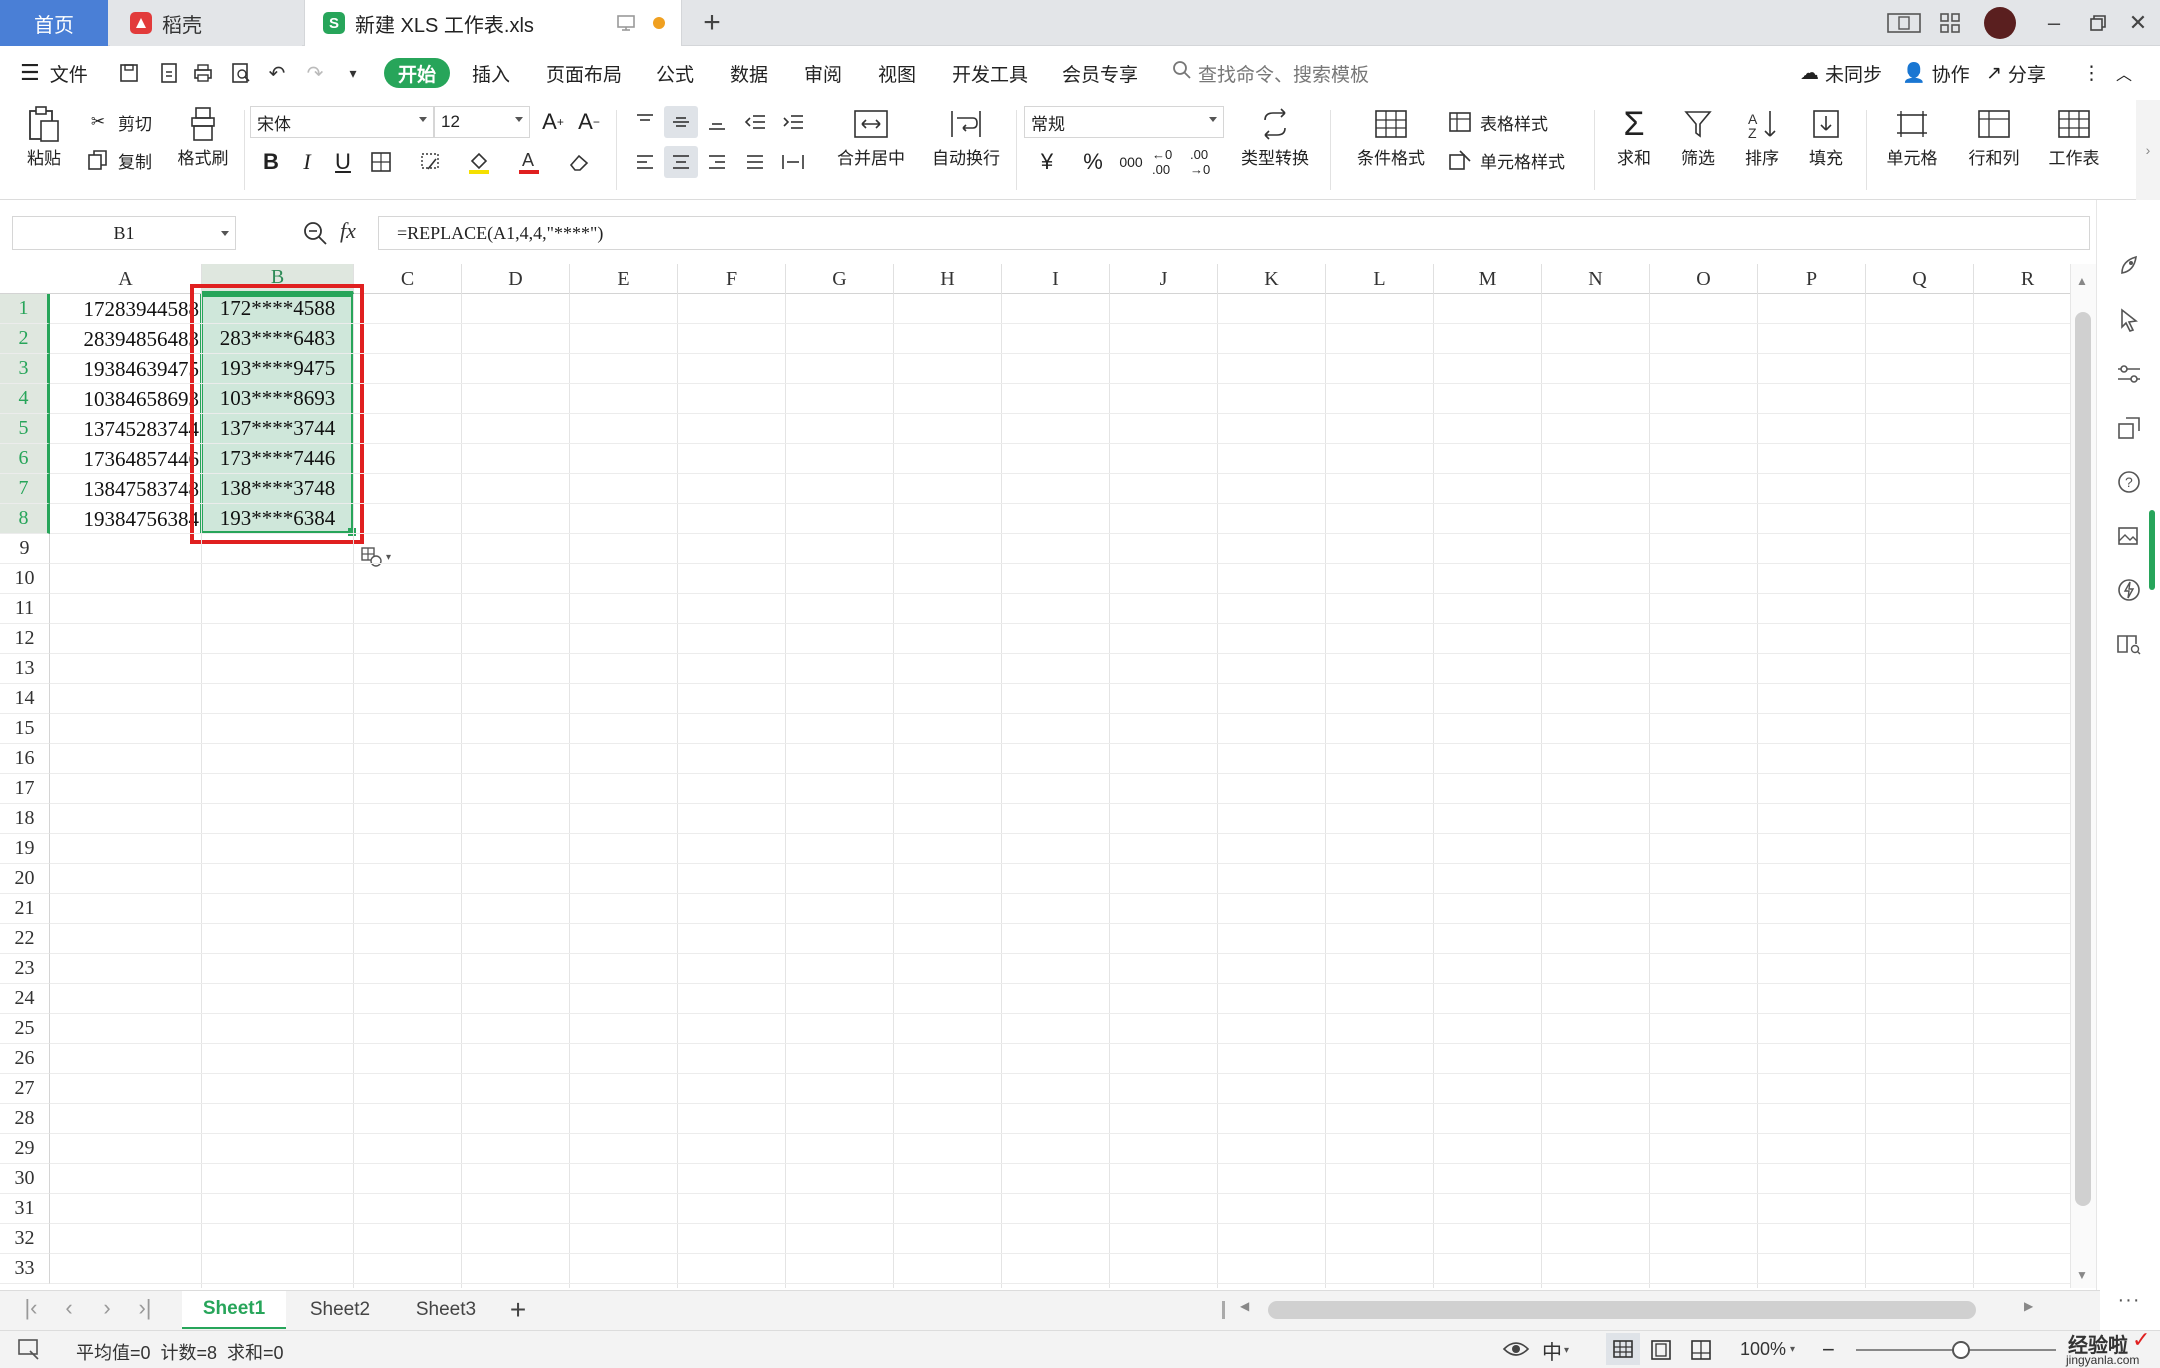 Image resolution: width=2160 pixels, height=1368 pixels. What do you see at coordinates (579, 162) in the screenshot?
I see `eraser-icon` at bounding box center [579, 162].